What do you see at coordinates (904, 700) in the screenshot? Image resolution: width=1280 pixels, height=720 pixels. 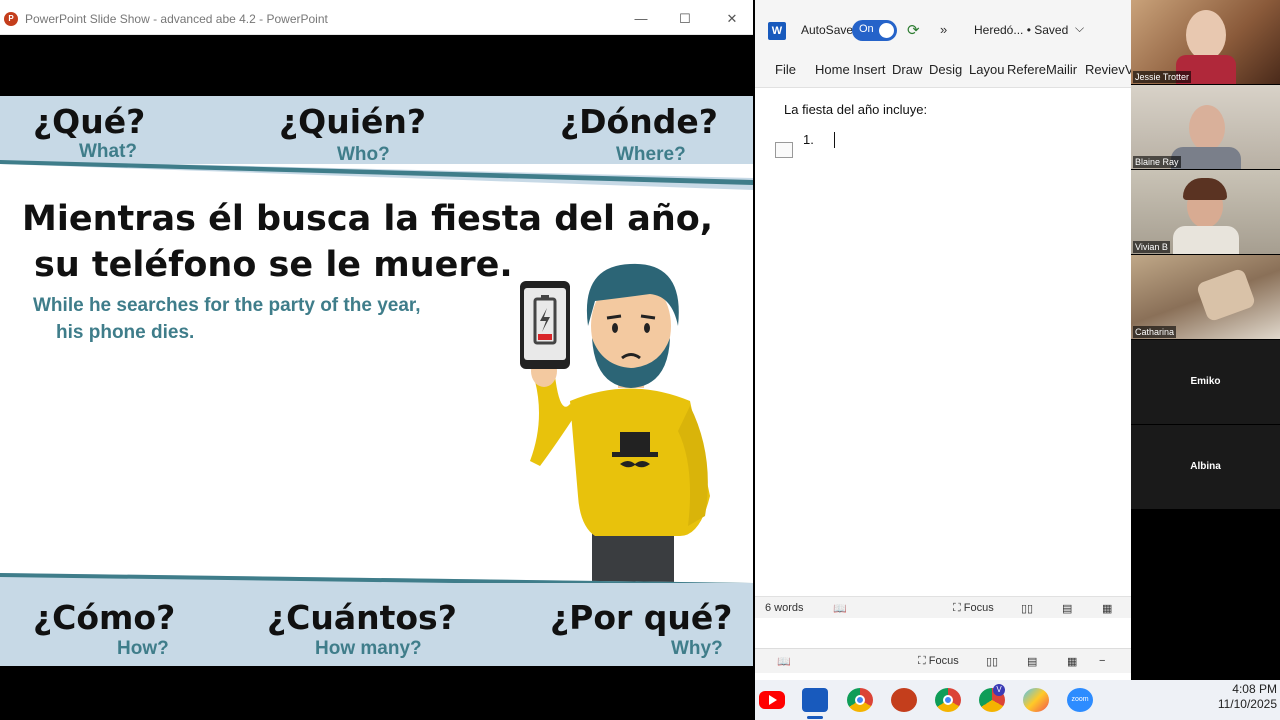 I see `powerpoint-icon` at bounding box center [904, 700].